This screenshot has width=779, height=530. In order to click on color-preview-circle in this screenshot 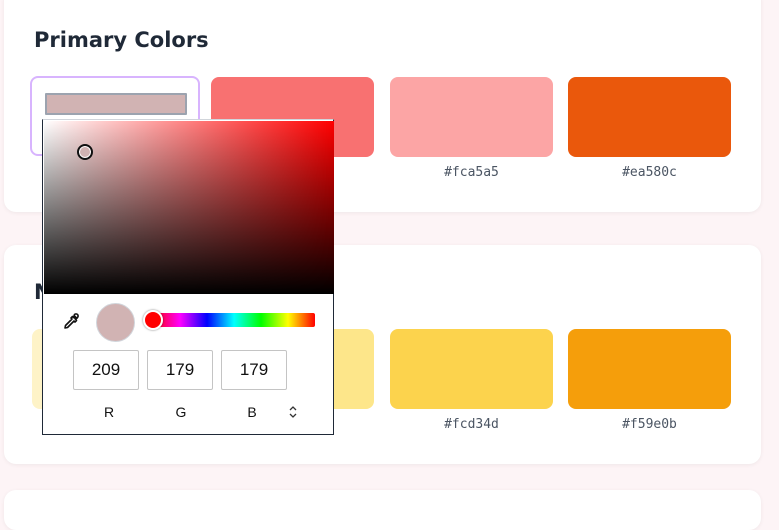, I will do `click(115, 322)`.